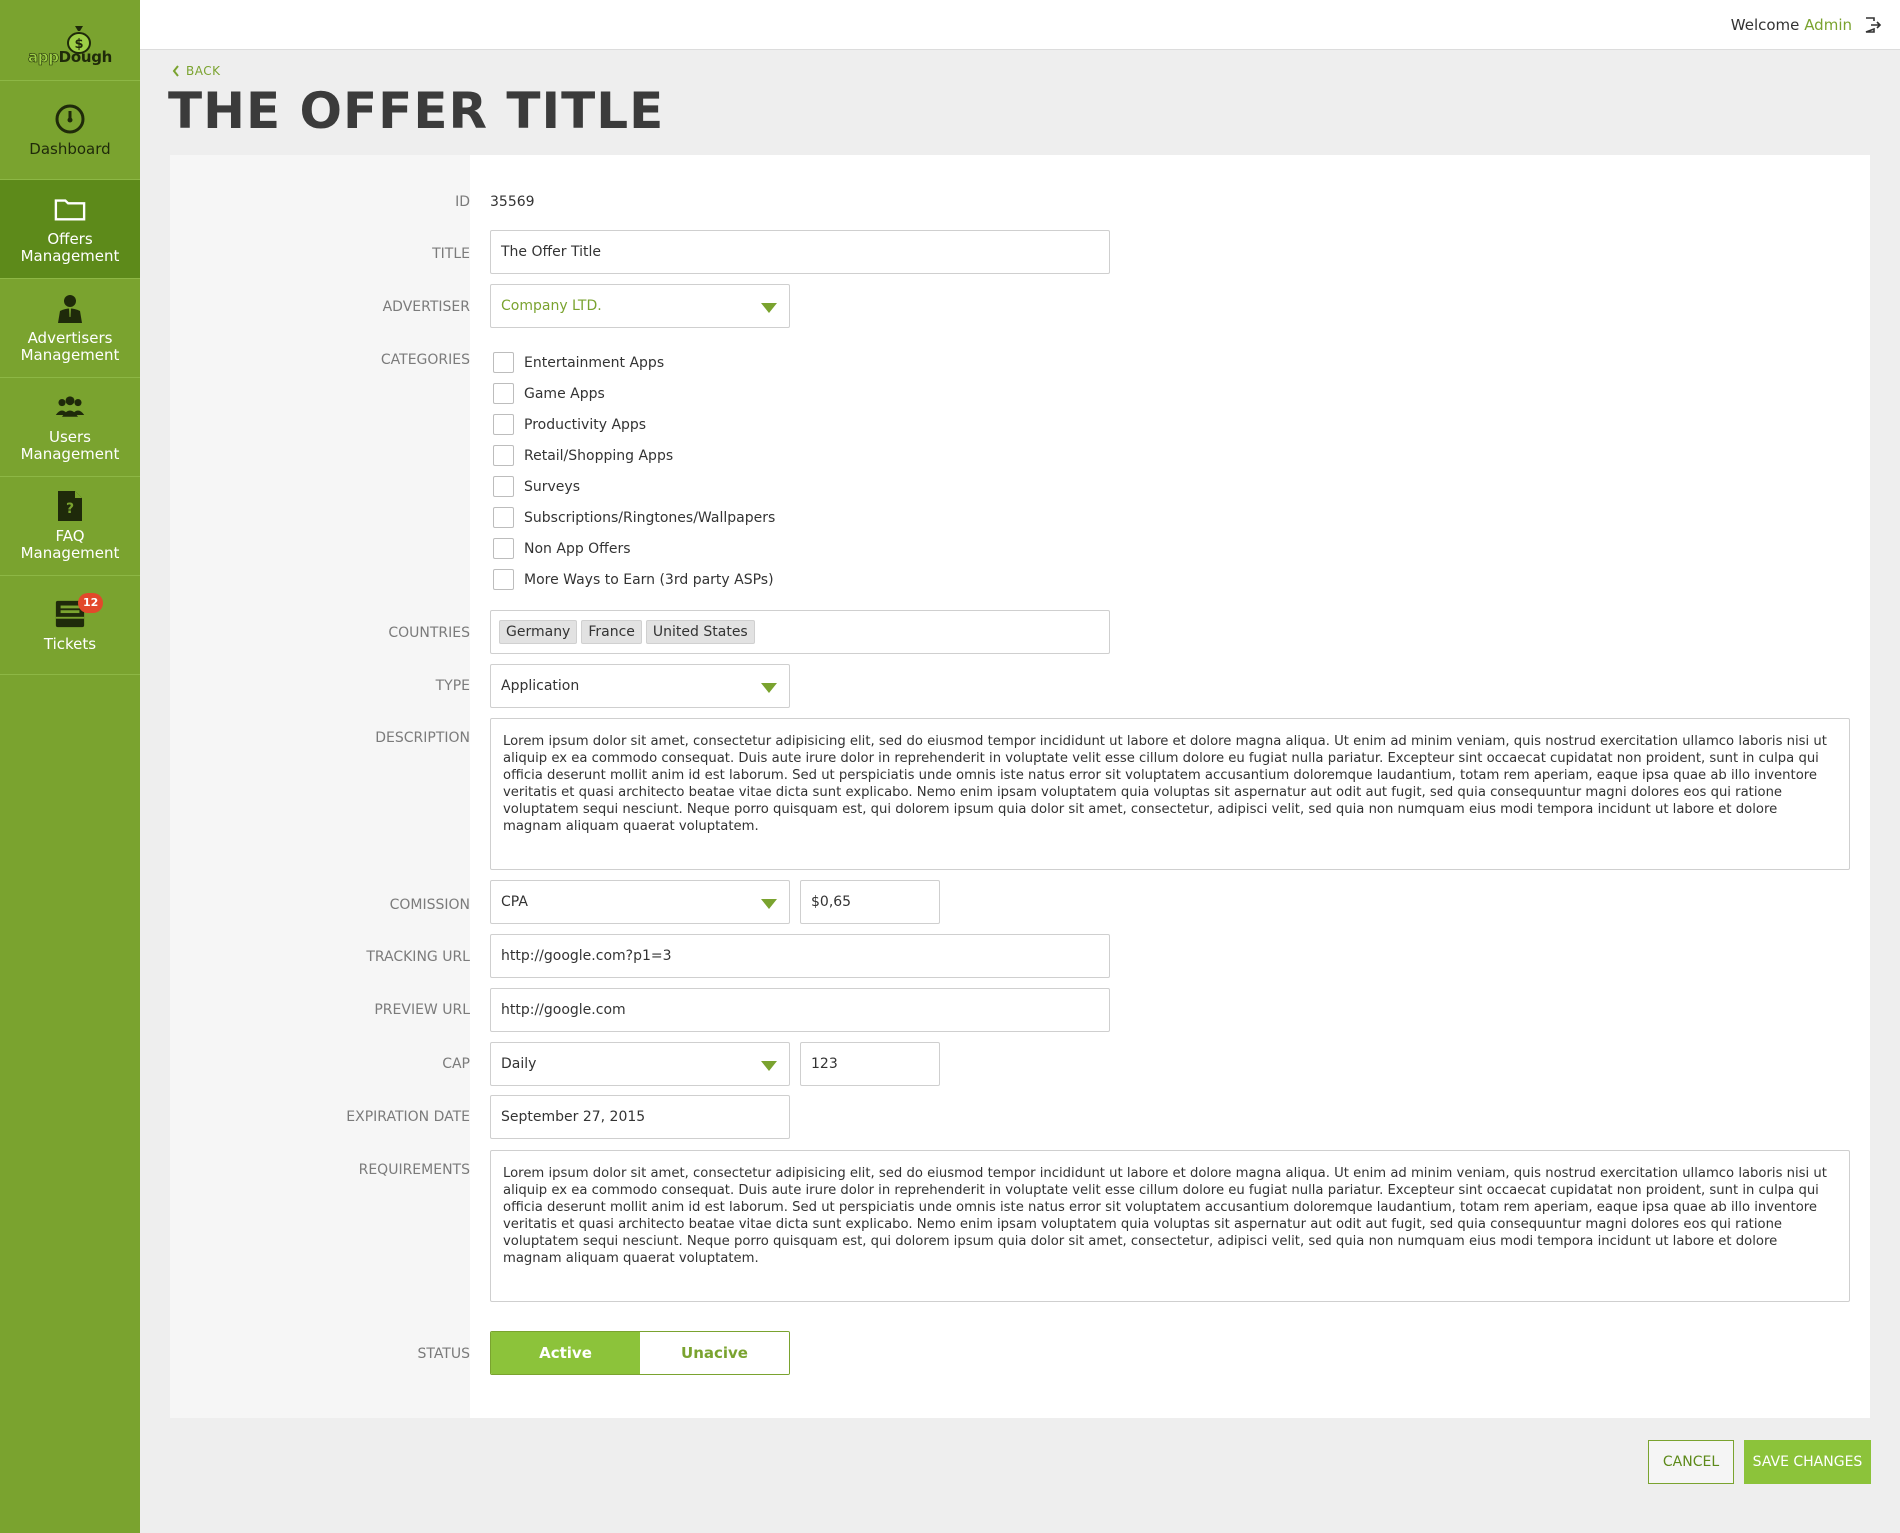 The width and height of the screenshot is (1900, 1533). What do you see at coordinates (577, 548) in the screenshot?
I see `category-label: Non App Offers` at bounding box center [577, 548].